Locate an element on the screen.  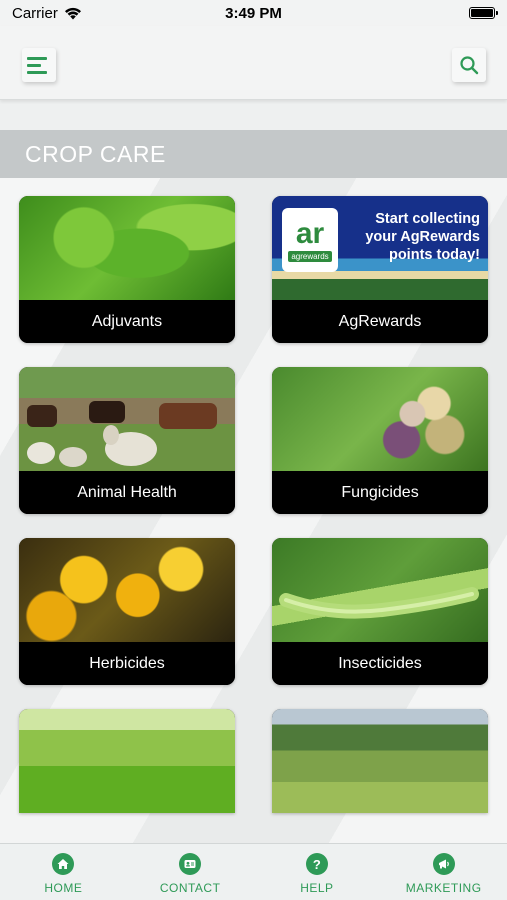
search-button is located at coordinates (469, 65).